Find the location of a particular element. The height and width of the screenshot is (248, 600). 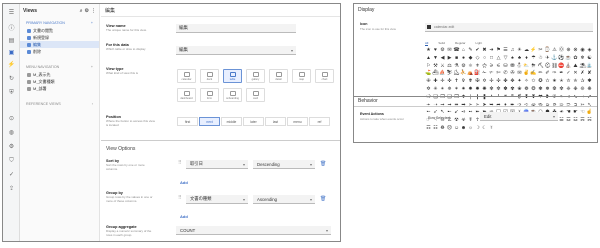

icon-option: ⚽ is located at coordinates (561, 59).